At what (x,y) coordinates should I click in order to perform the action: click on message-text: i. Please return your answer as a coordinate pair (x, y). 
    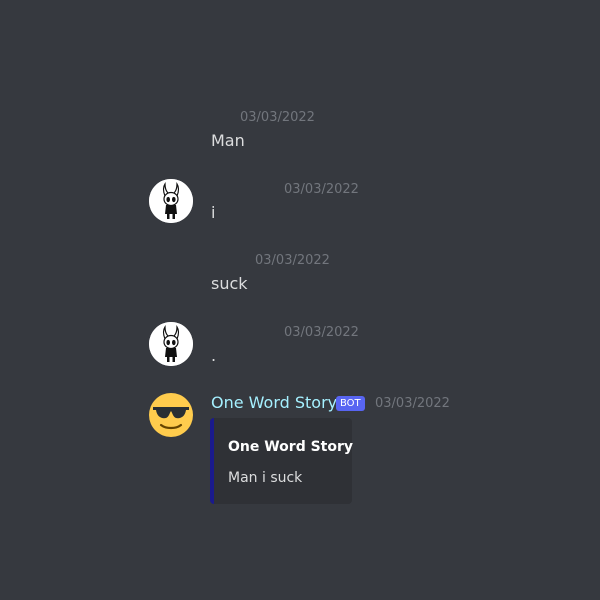
    Looking at the image, I should click on (213, 212).